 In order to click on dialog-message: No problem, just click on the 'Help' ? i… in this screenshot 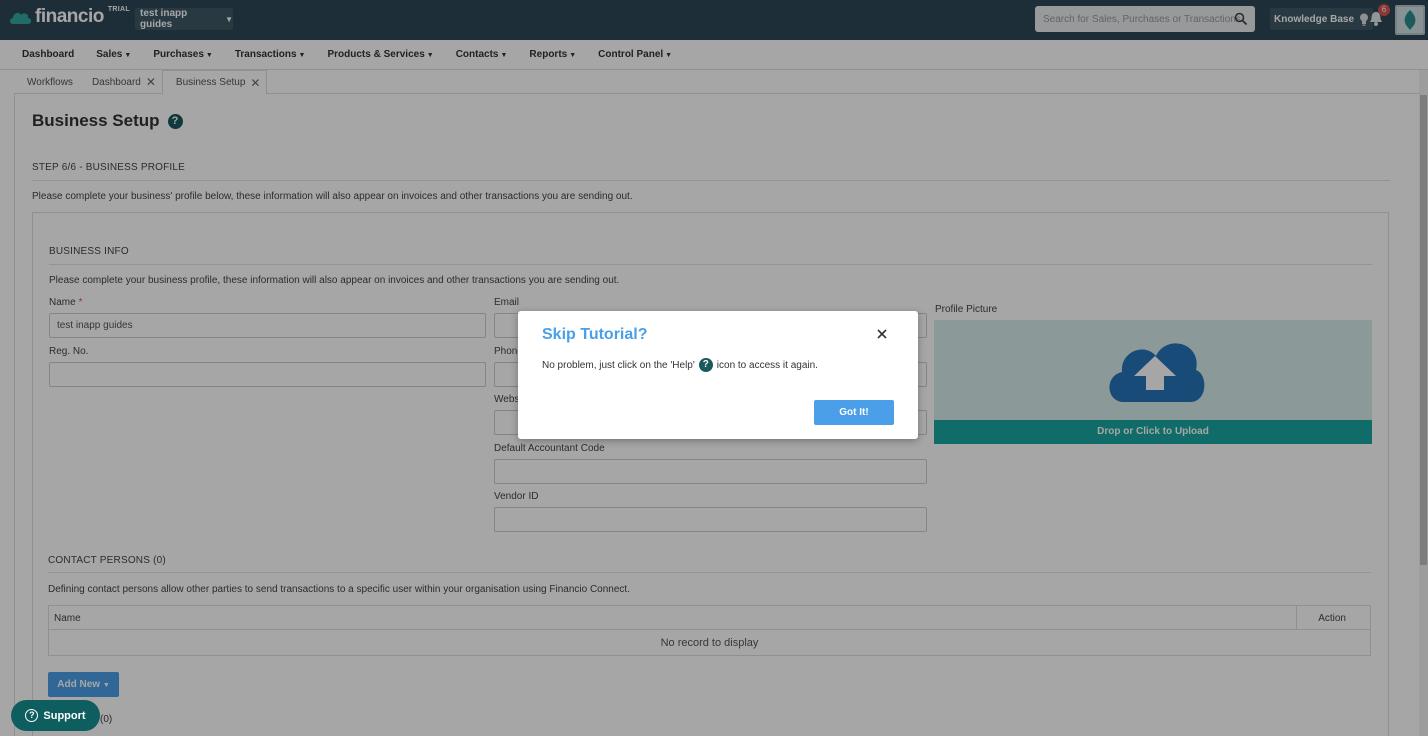, I will do `click(680, 365)`.